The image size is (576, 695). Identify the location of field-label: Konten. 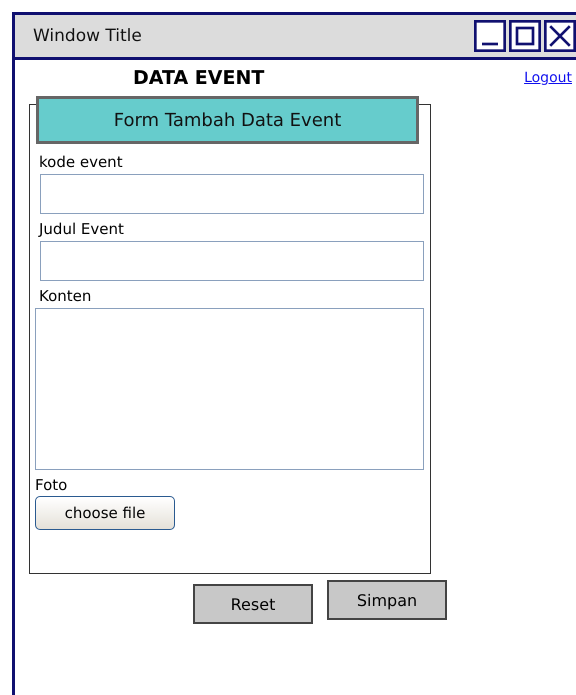
(65, 296).